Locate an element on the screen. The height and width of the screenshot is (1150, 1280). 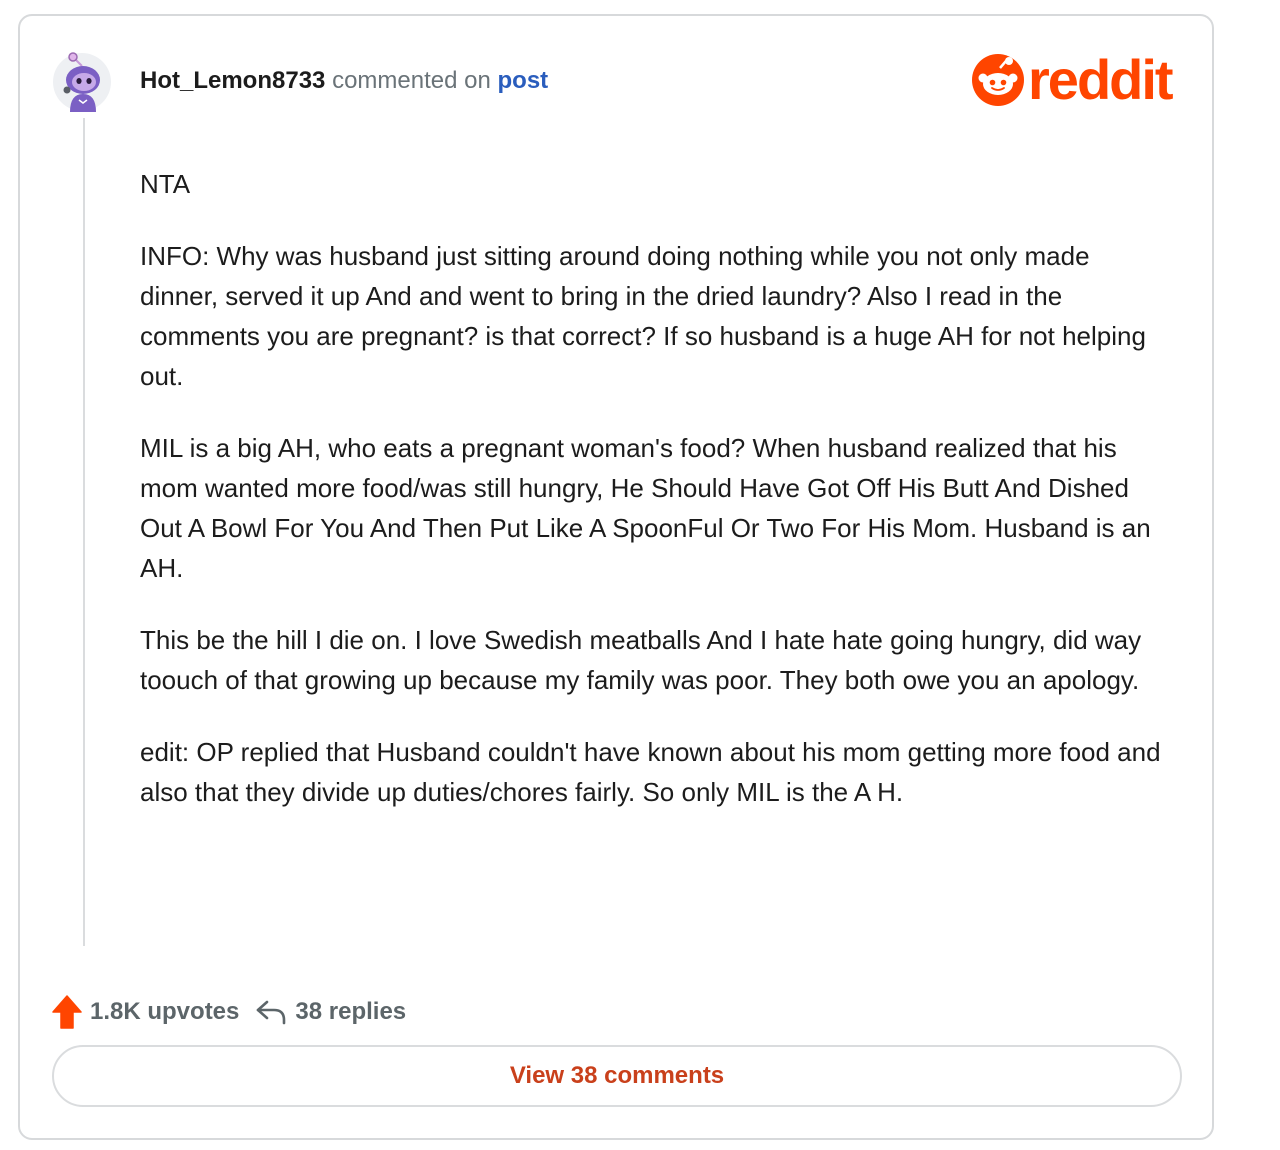
comment-header: Hot_Lemon8733 commented on post is located at coordinates (344, 81).